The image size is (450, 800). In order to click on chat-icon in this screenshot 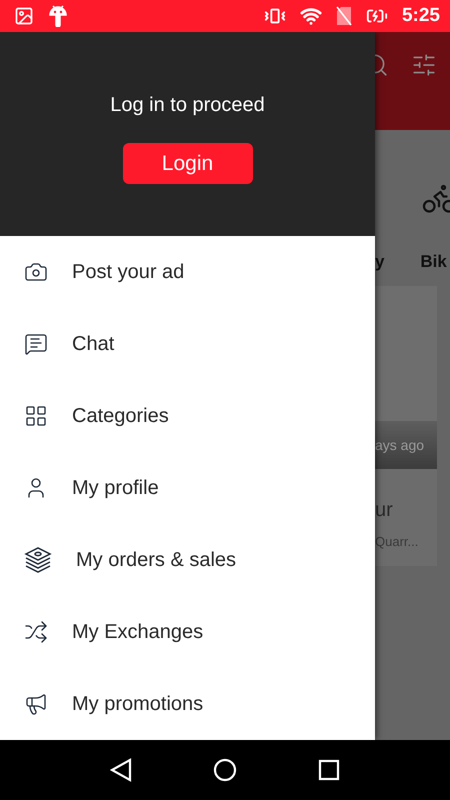, I will do `click(36, 344)`.